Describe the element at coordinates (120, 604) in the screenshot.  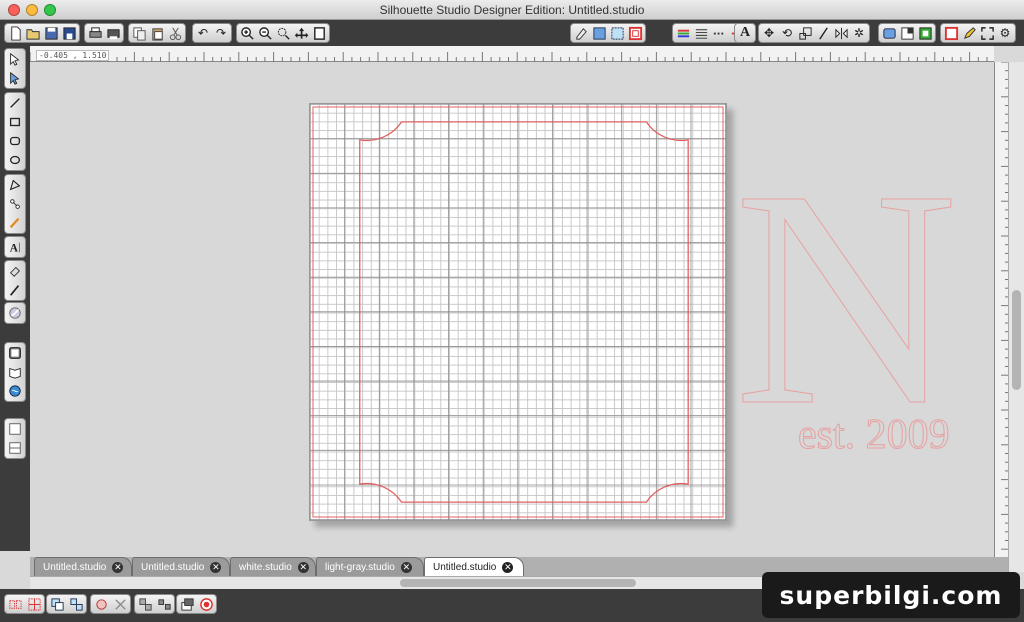
I see `release-icon` at that location.